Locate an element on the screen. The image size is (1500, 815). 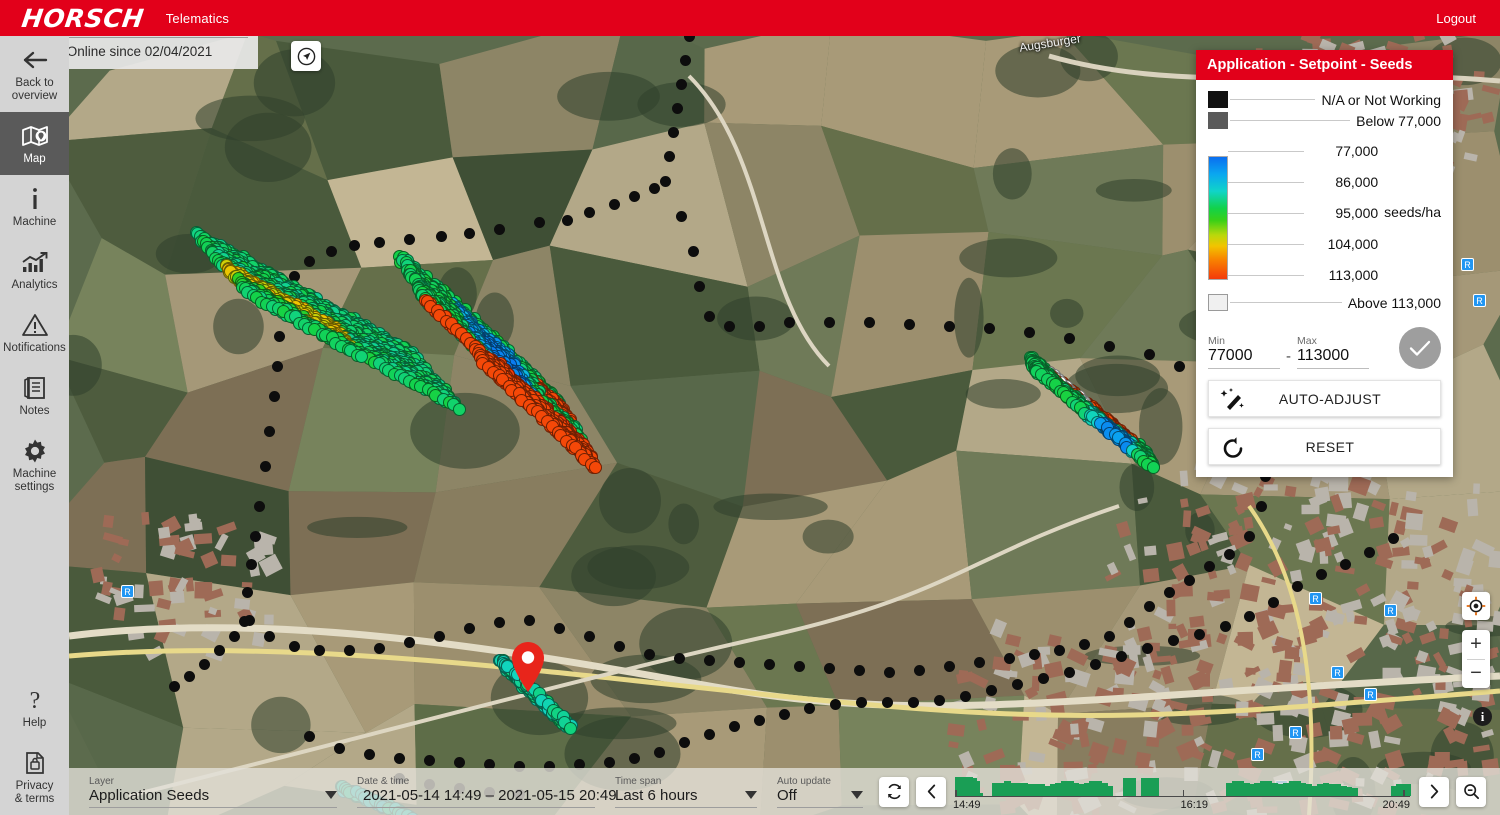
sidebar-label-notifications: Notifications is located at coordinates (34, 348).